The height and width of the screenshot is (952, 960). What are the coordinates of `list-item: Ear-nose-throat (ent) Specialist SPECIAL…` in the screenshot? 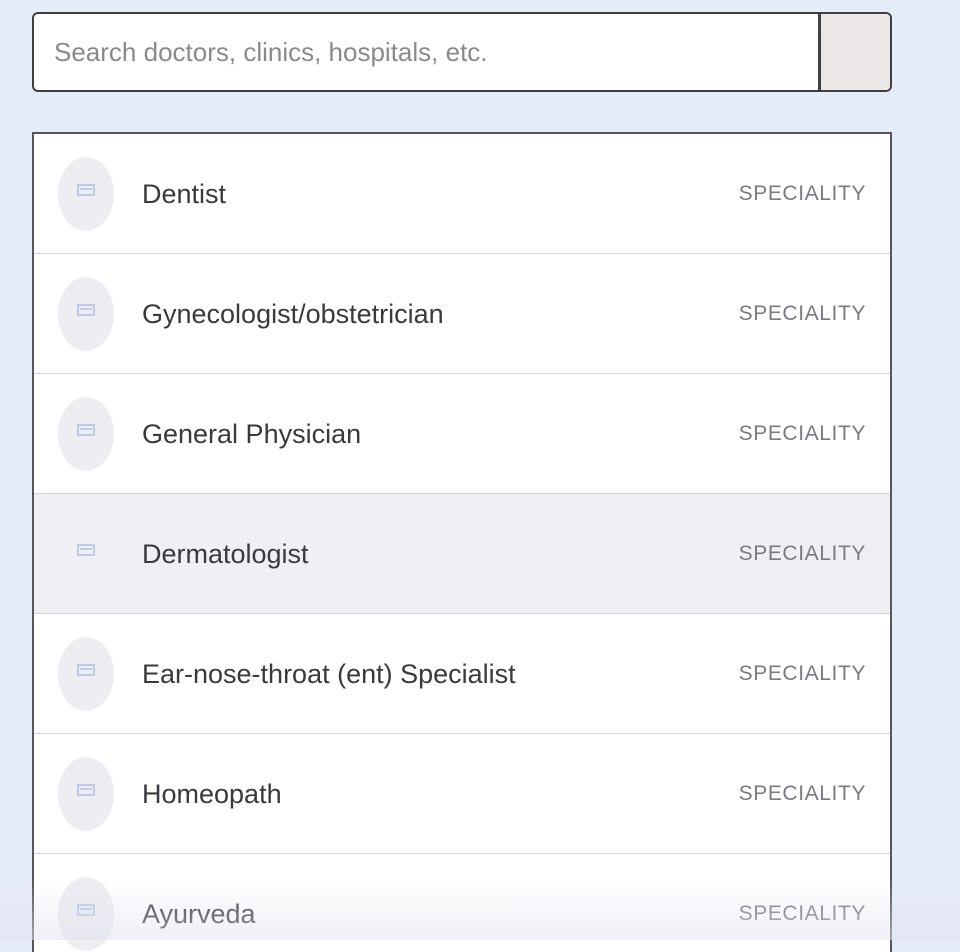 It's located at (462, 674).